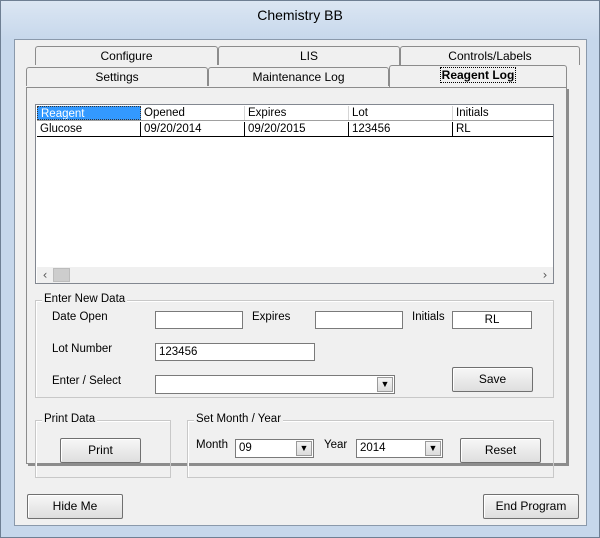 This screenshot has height=538, width=600. I want to click on enter-select-label: Enter / Select, so click(87, 381).